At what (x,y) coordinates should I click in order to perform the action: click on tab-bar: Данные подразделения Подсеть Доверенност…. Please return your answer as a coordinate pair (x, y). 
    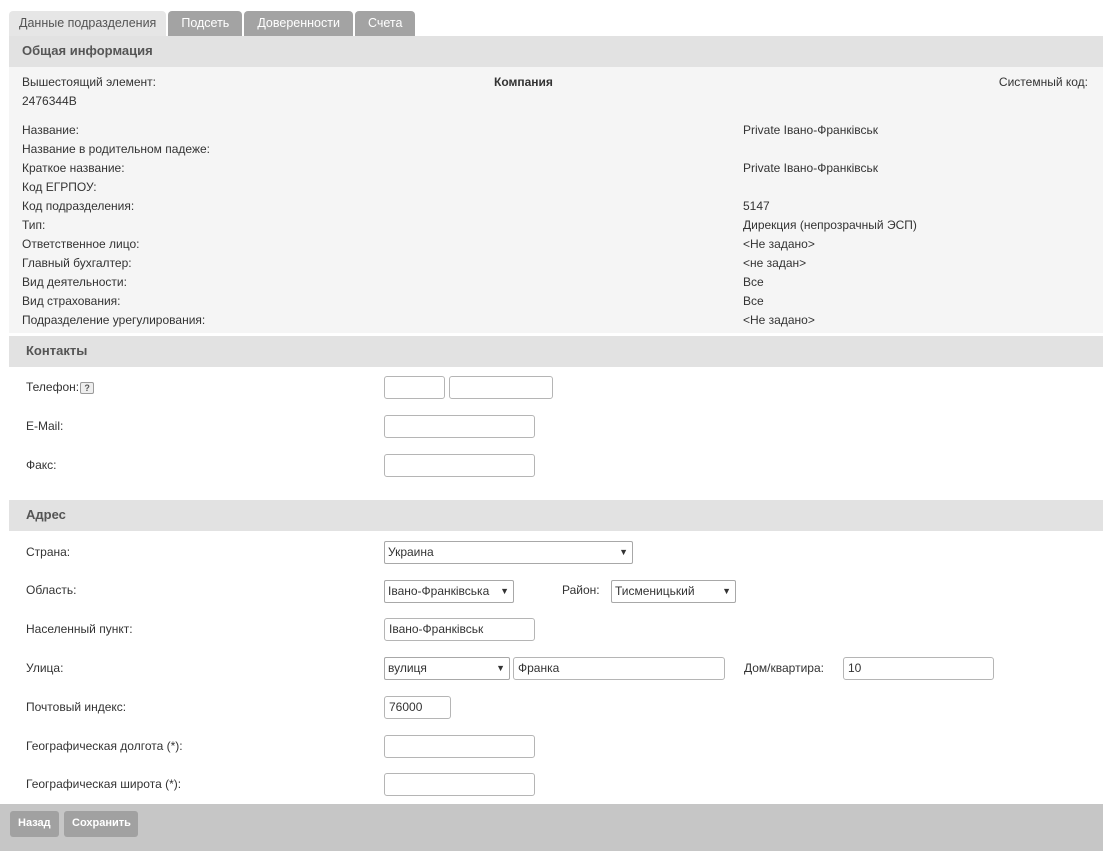
    Looking at the image, I should click on (212, 23).